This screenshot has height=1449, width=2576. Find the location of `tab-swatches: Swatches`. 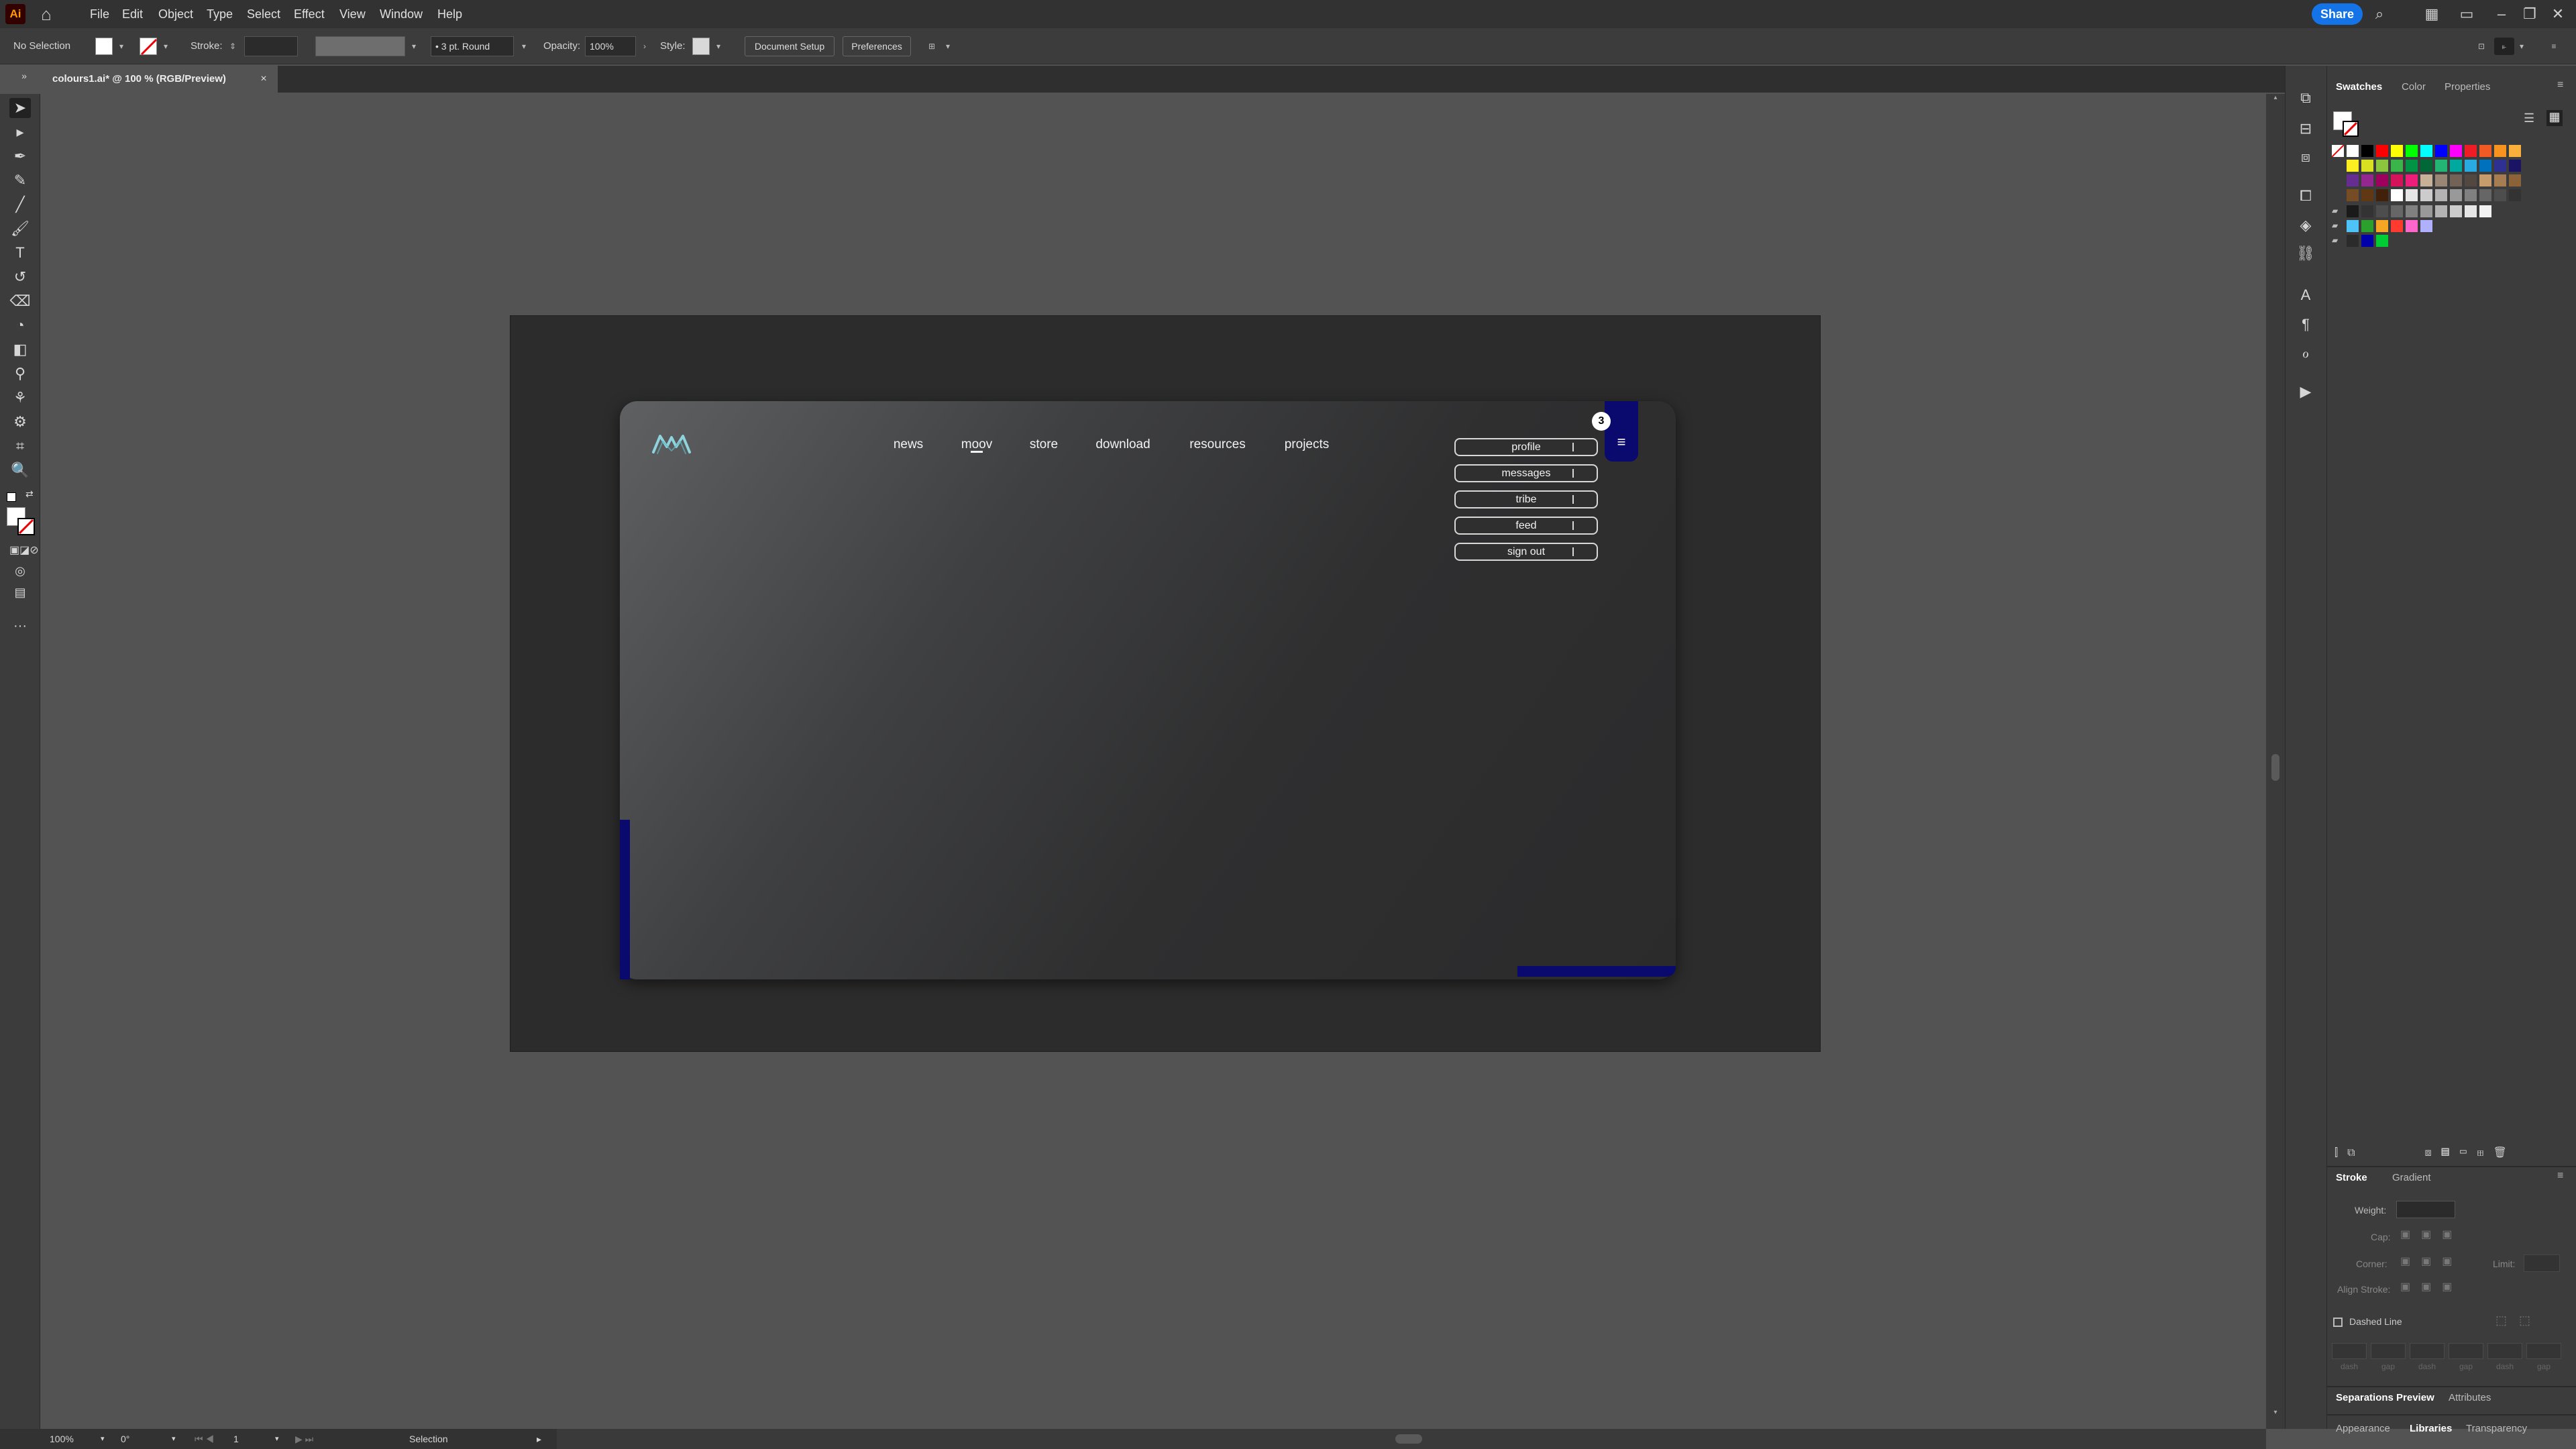

tab-swatches: Swatches is located at coordinates (2359, 87).